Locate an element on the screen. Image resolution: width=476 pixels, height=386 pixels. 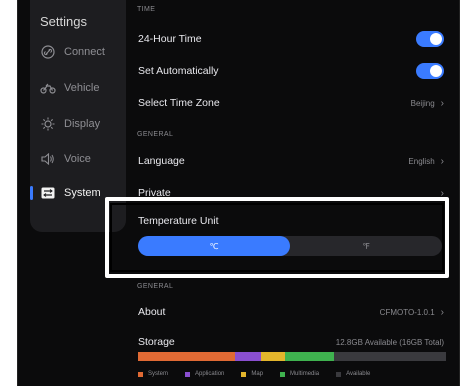
temperature-unit-segmented-control: ℃ ℉ is located at coordinates (290, 246).